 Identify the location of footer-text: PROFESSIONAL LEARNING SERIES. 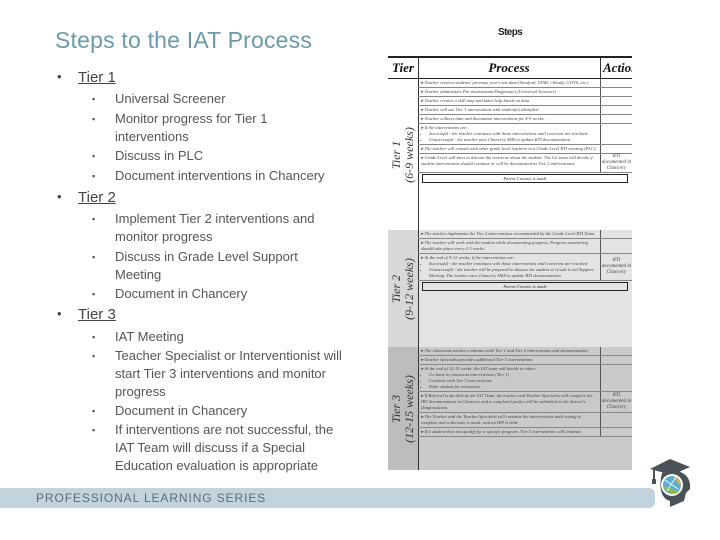
(151, 498).